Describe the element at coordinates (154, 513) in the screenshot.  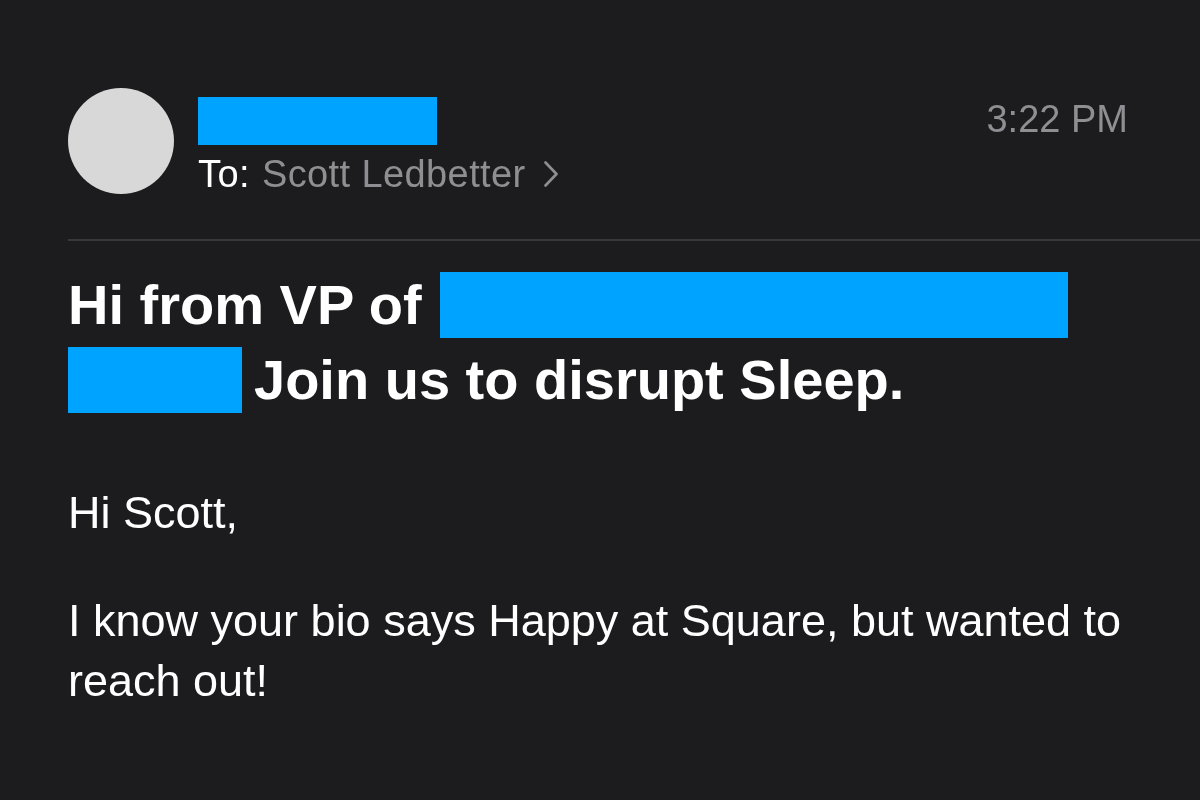
I see `body-paragraph: Hi Scott,` at that location.